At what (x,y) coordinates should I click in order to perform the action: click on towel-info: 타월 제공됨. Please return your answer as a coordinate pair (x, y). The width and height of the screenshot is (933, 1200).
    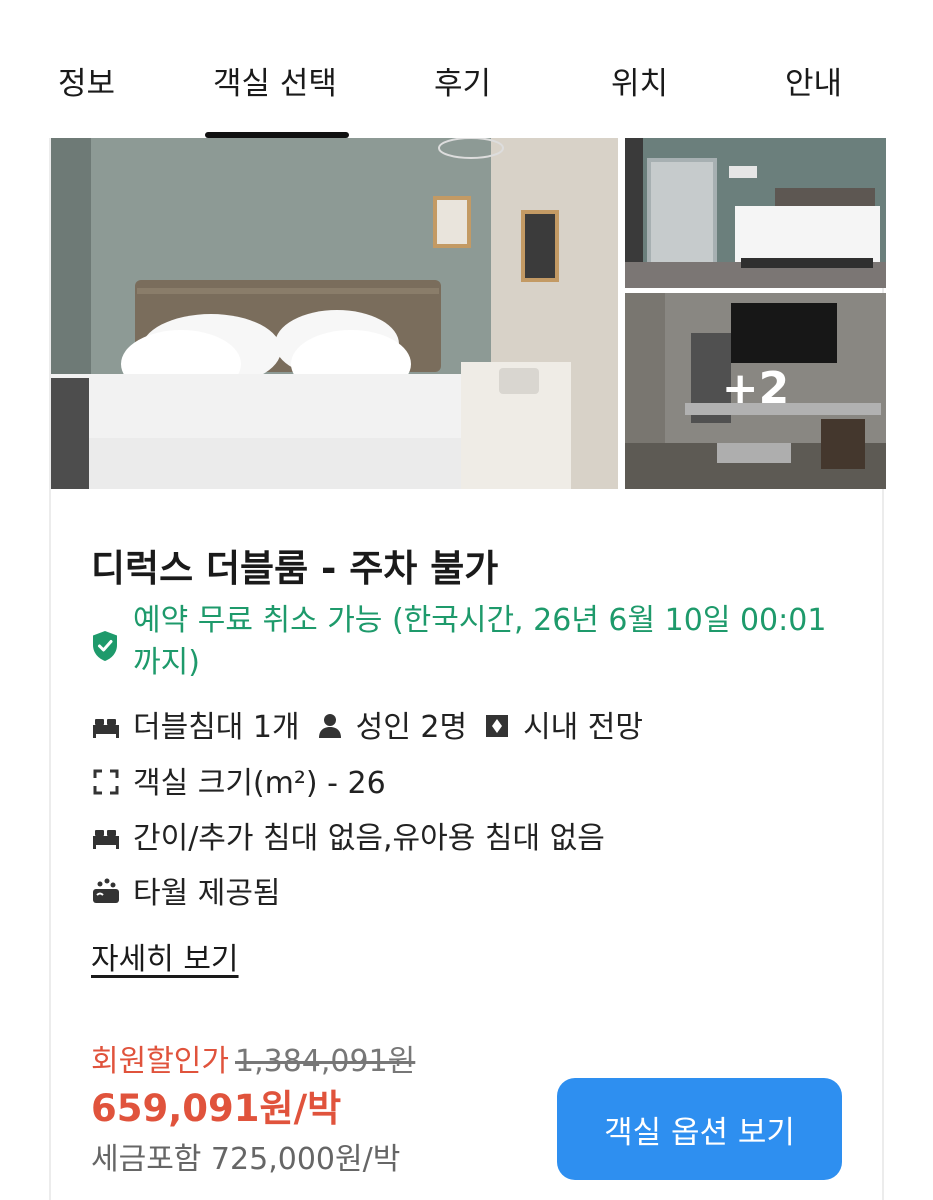
    Looking at the image, I should click on (207, 893).